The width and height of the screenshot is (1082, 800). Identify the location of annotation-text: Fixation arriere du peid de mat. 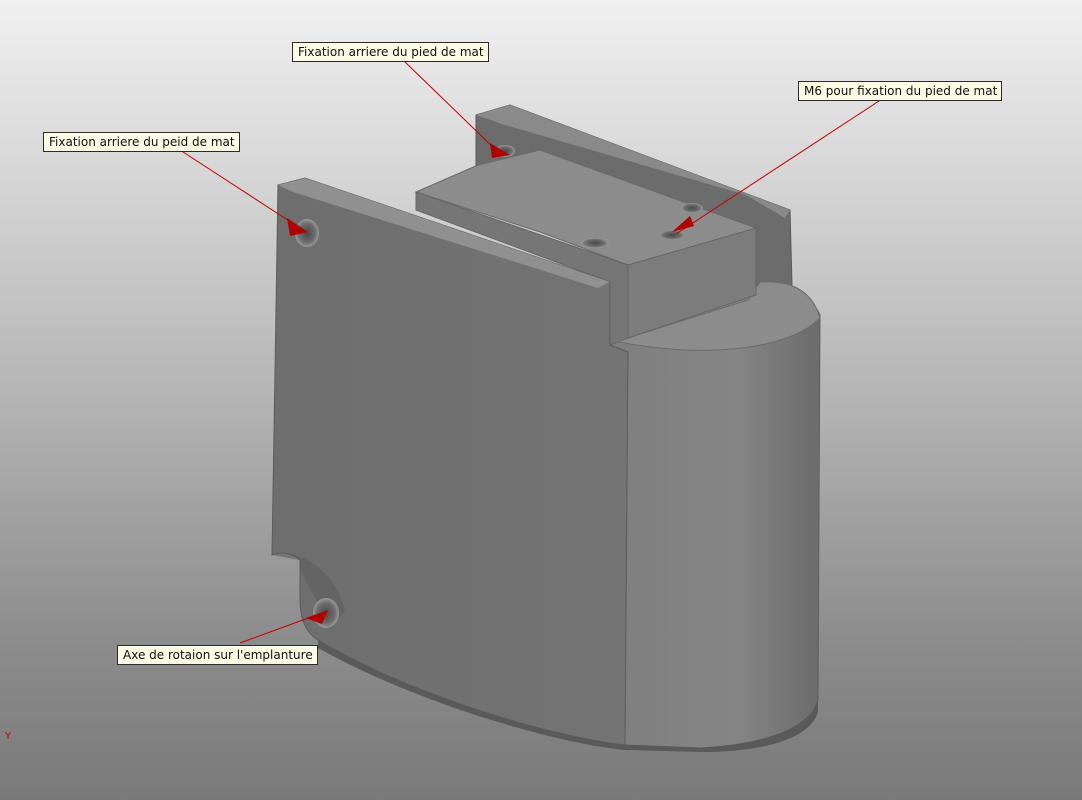
(142, 142).